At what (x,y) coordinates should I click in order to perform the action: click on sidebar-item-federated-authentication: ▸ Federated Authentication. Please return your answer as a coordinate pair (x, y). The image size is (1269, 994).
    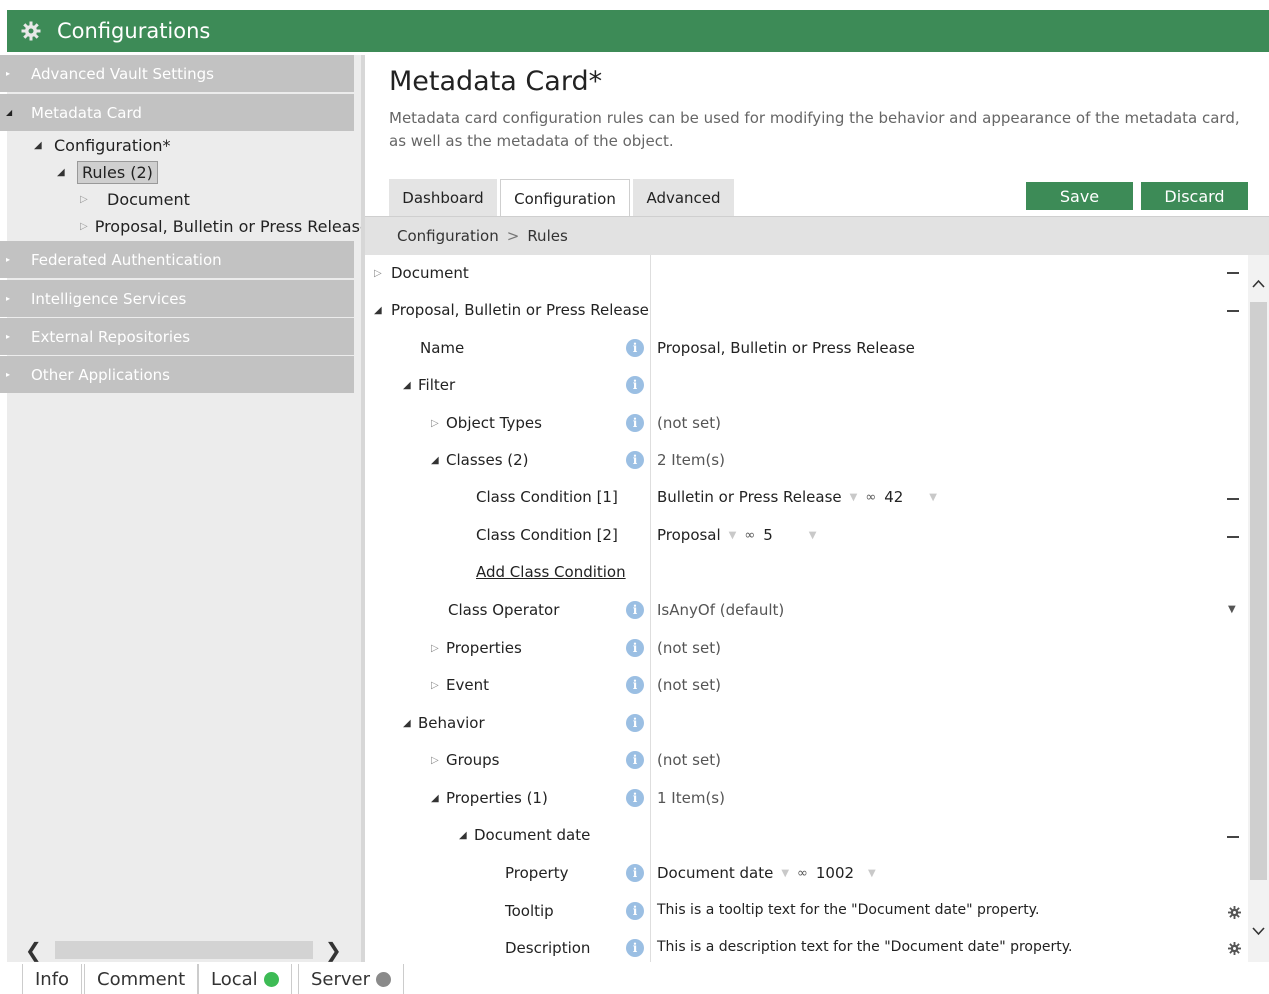
    Looking at the image, I should click on (177, 259).